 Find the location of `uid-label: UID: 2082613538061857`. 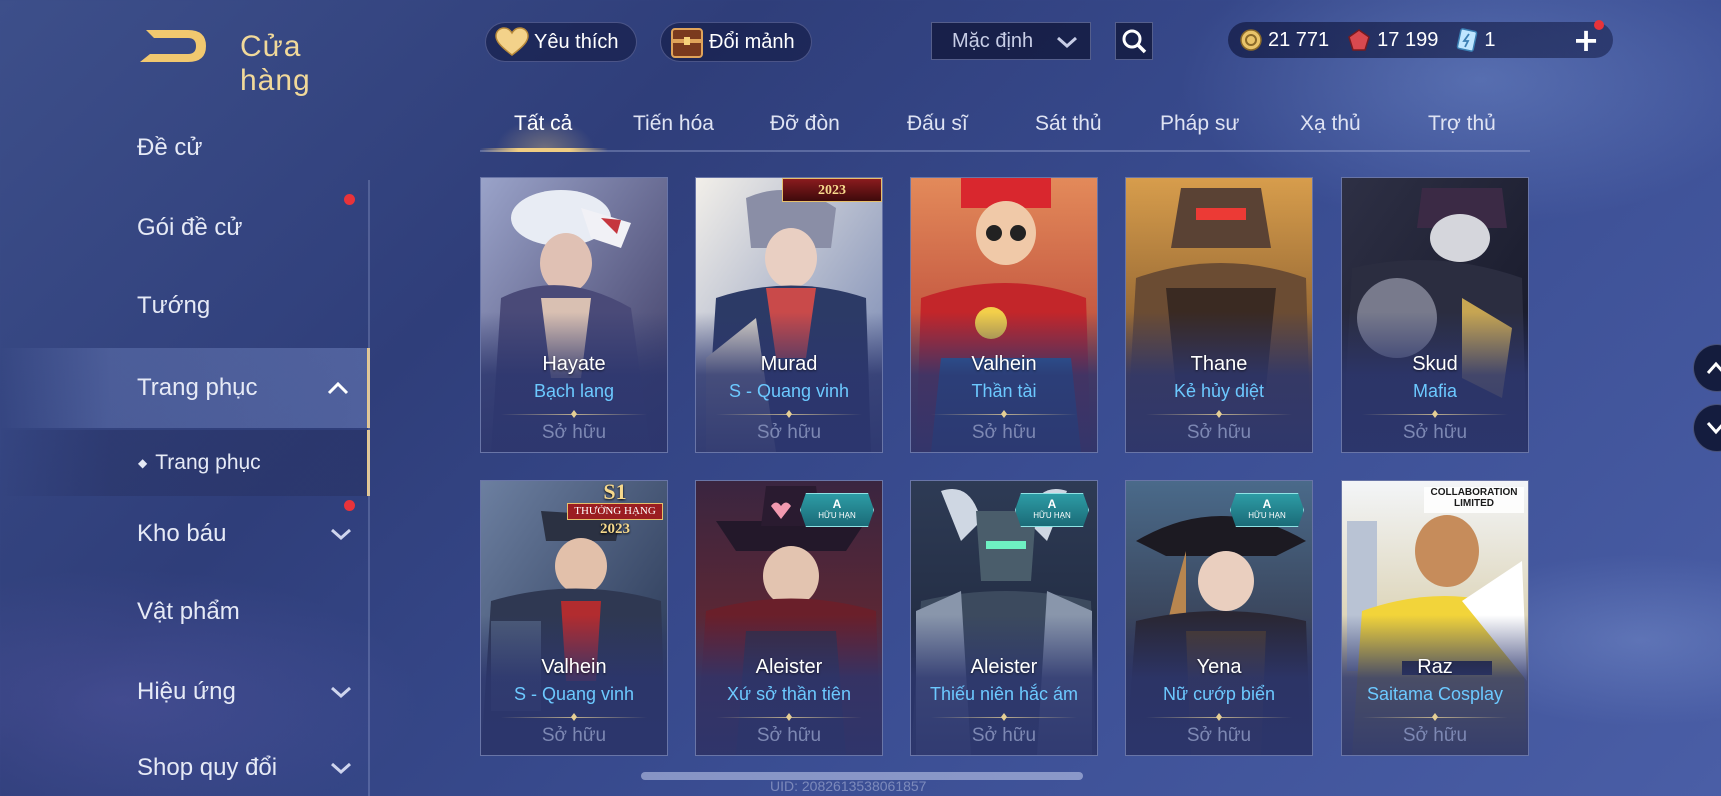

uid-label: UID: 2082613538061857 is located at coordinates (848, 786).